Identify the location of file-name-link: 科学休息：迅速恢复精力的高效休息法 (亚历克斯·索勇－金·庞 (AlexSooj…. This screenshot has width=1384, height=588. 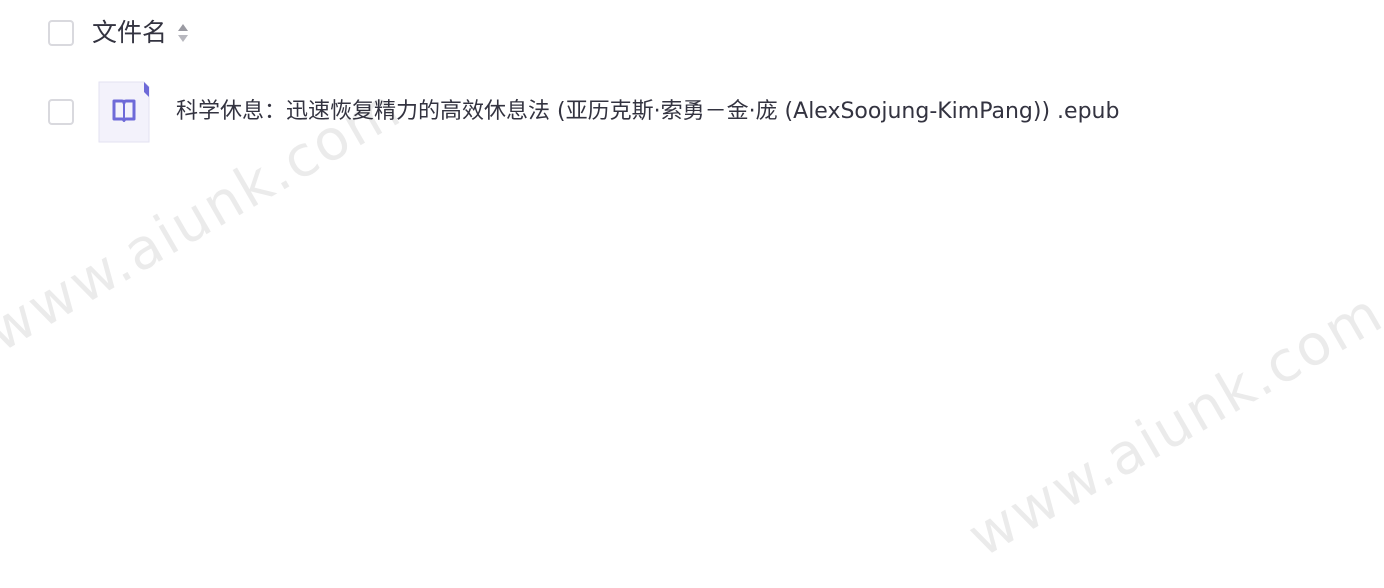
(647, 112).